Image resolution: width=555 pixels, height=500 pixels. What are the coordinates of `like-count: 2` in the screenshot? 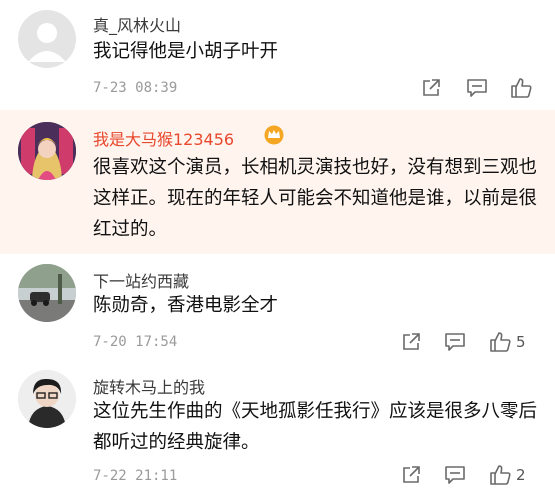 It's located at (521, 475).